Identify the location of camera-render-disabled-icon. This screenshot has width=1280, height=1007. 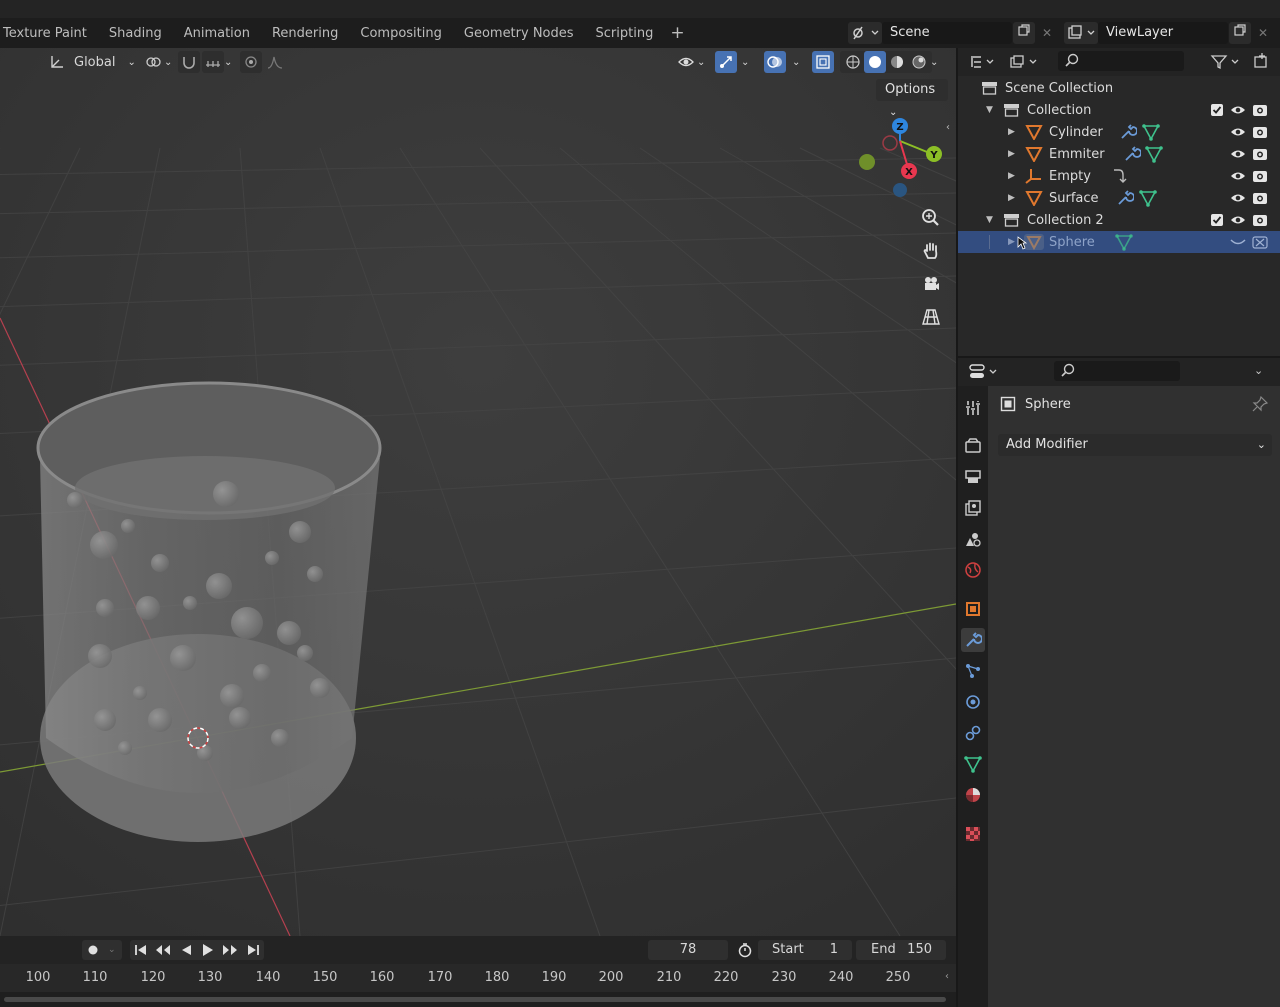
(1260, 242).